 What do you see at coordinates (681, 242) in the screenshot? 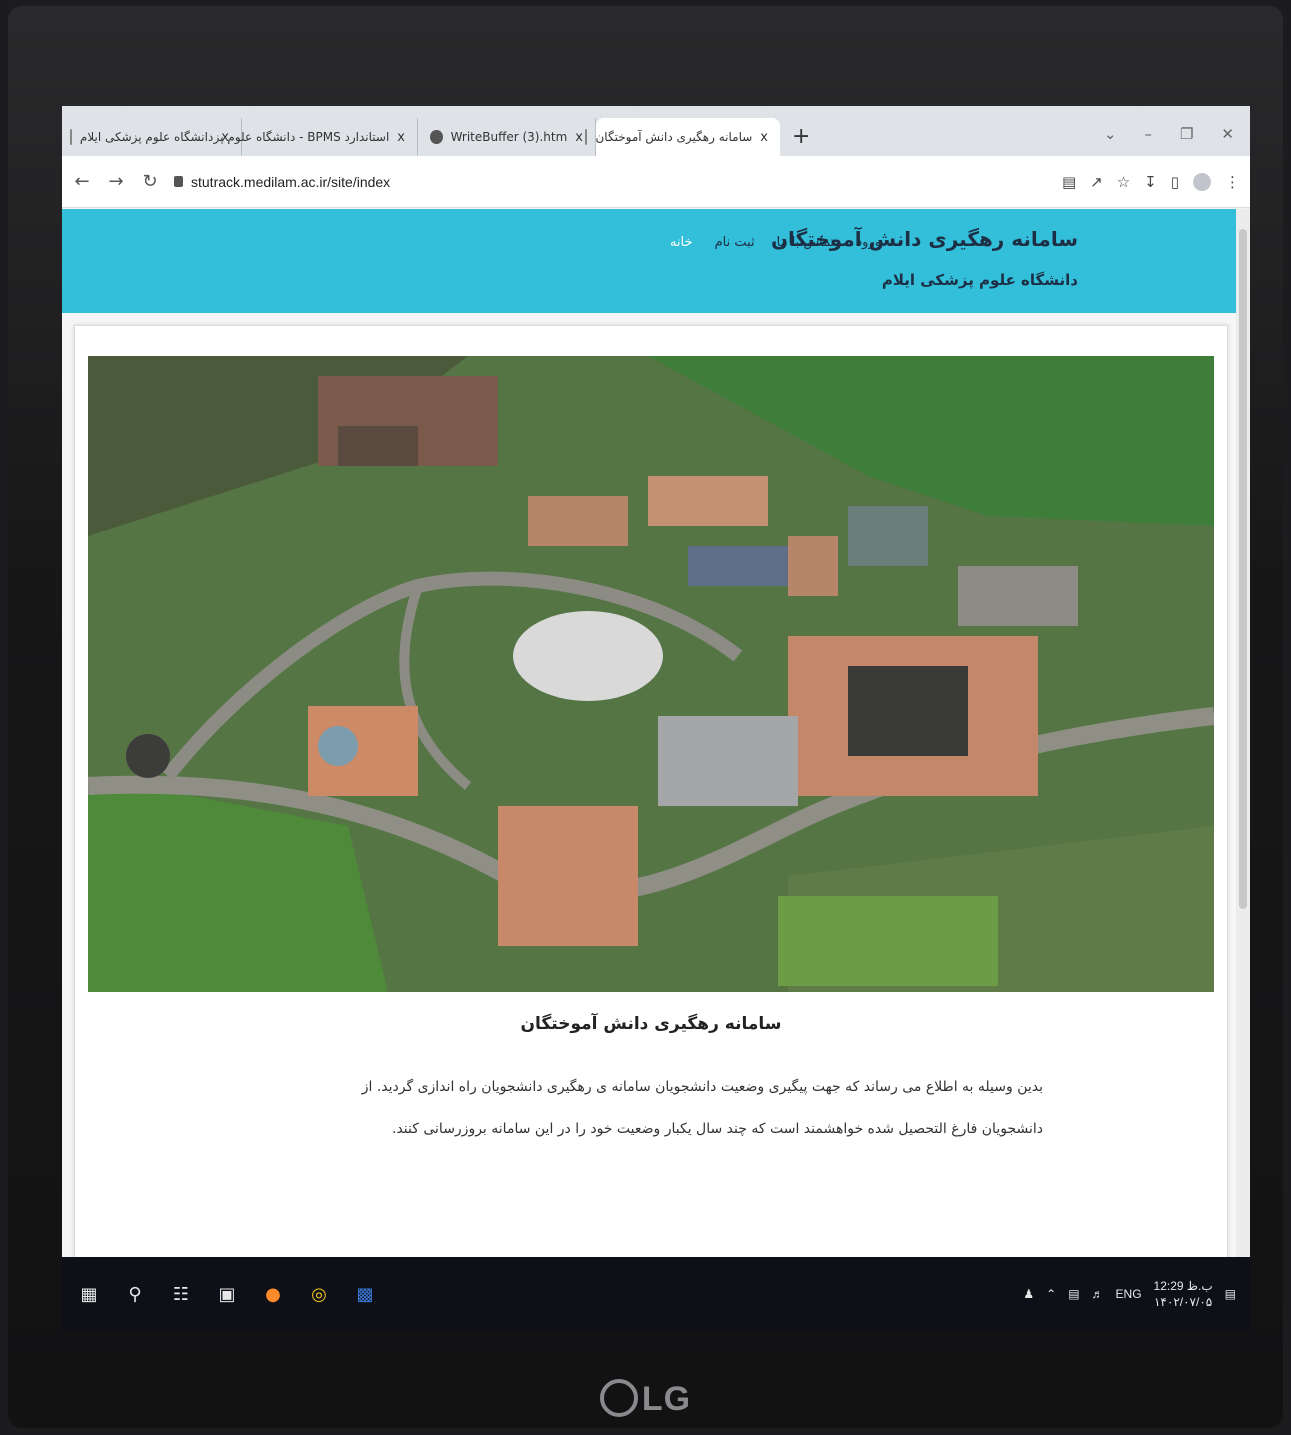
I see `nav-link-home: خانه` at bounding box center [681, 242].